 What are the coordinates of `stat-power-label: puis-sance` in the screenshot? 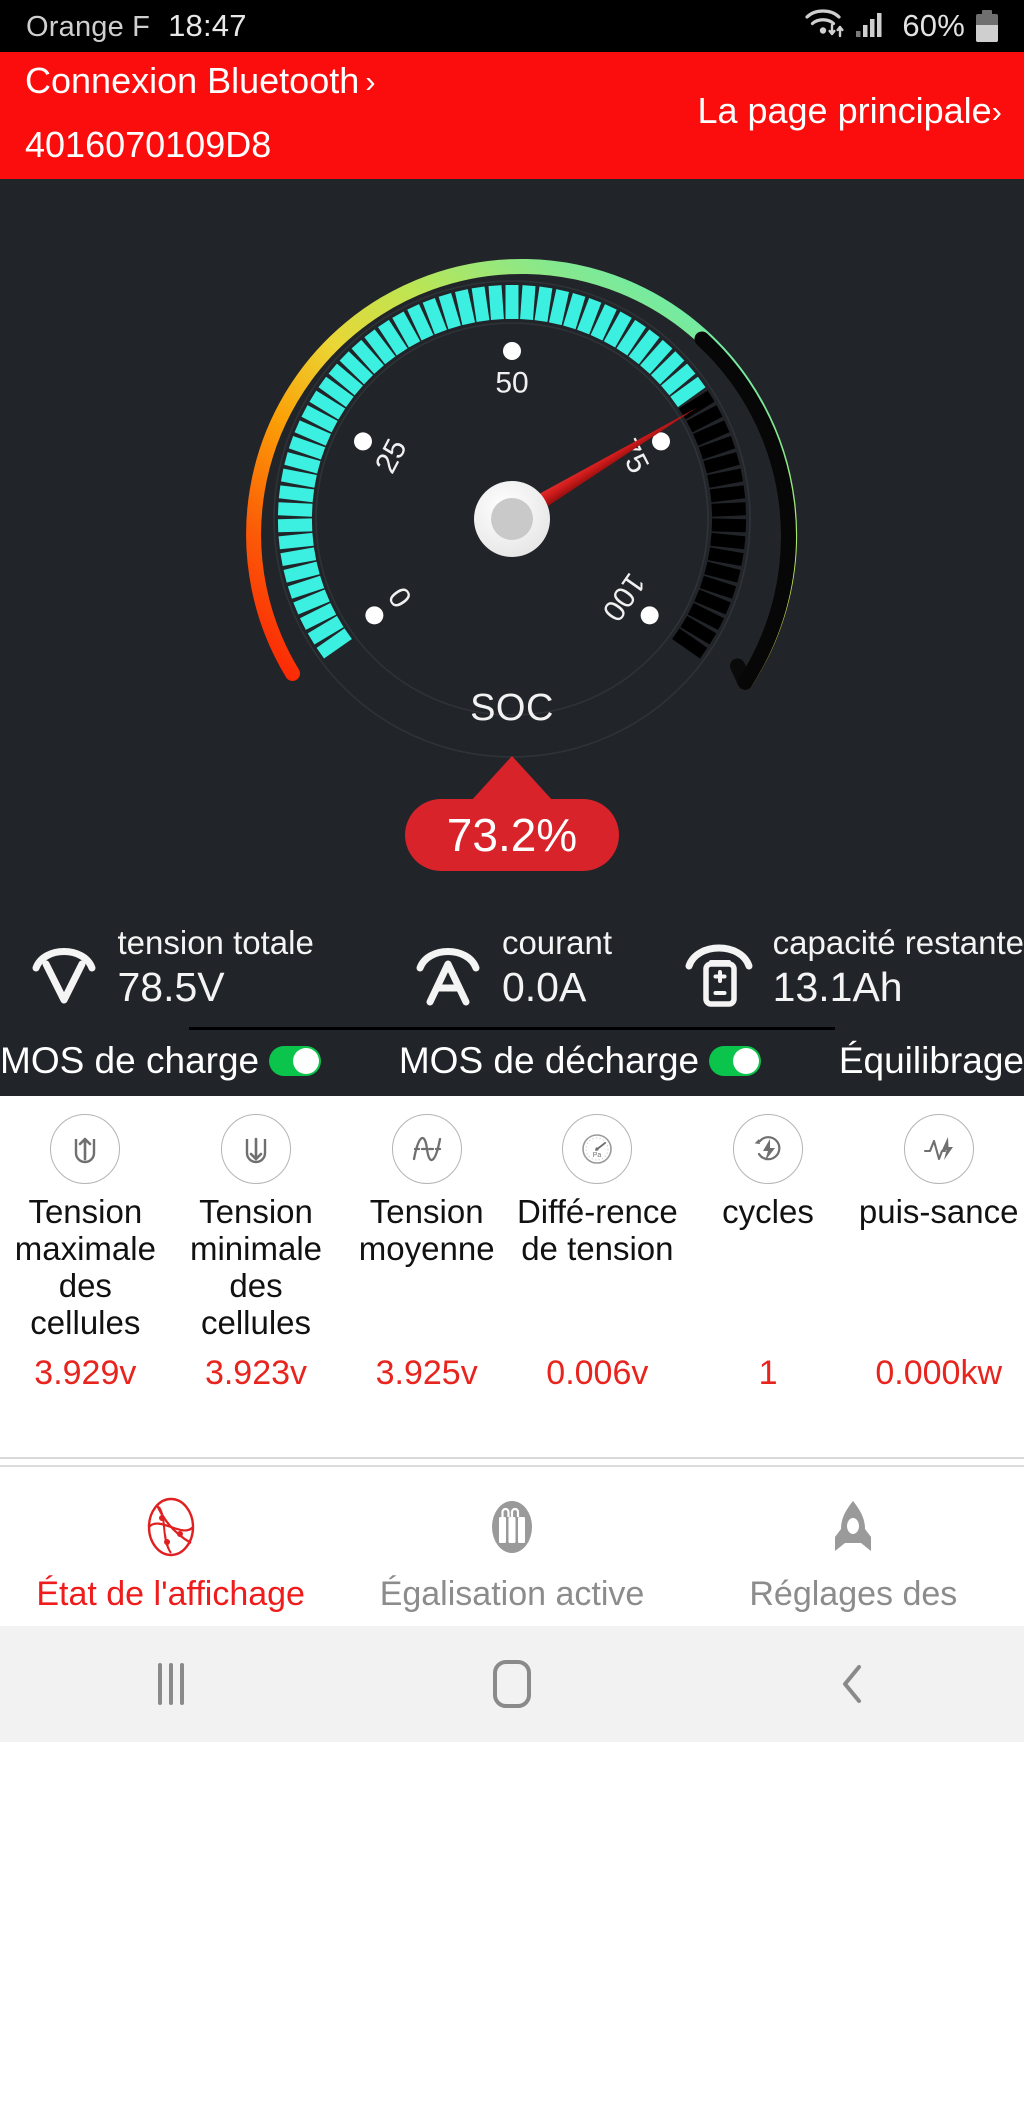 It's located at (938, 1211).